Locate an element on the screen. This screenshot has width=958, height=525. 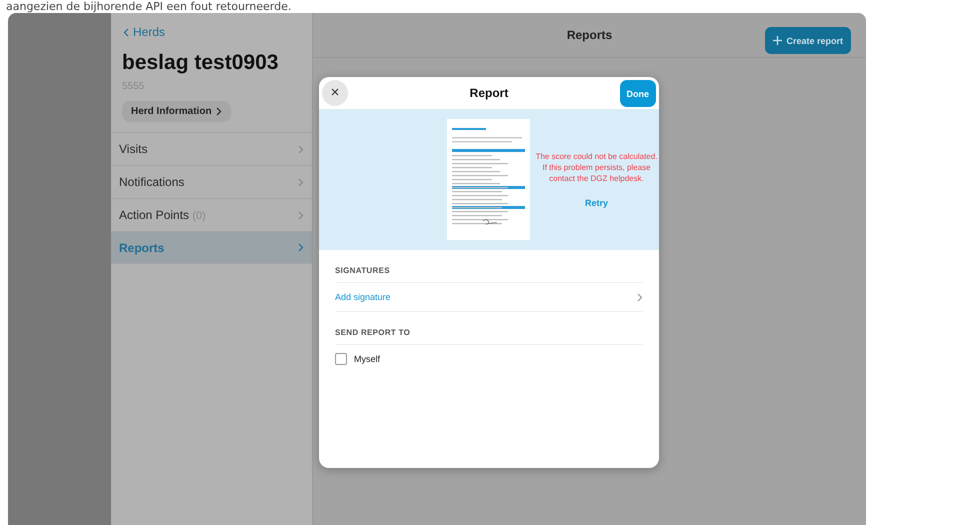
section-heading: SIGNATURES is located at coordinates (489, 271).